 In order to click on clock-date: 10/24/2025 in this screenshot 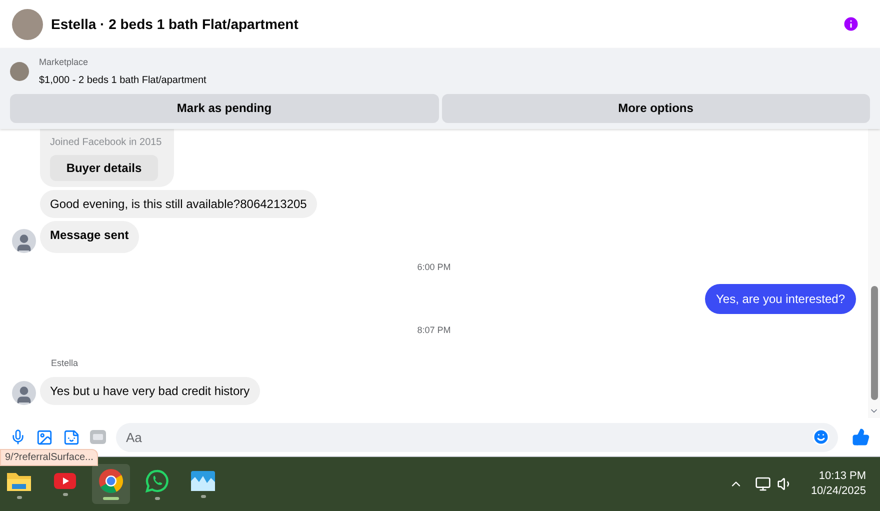, I will do `click(838, 491)`.